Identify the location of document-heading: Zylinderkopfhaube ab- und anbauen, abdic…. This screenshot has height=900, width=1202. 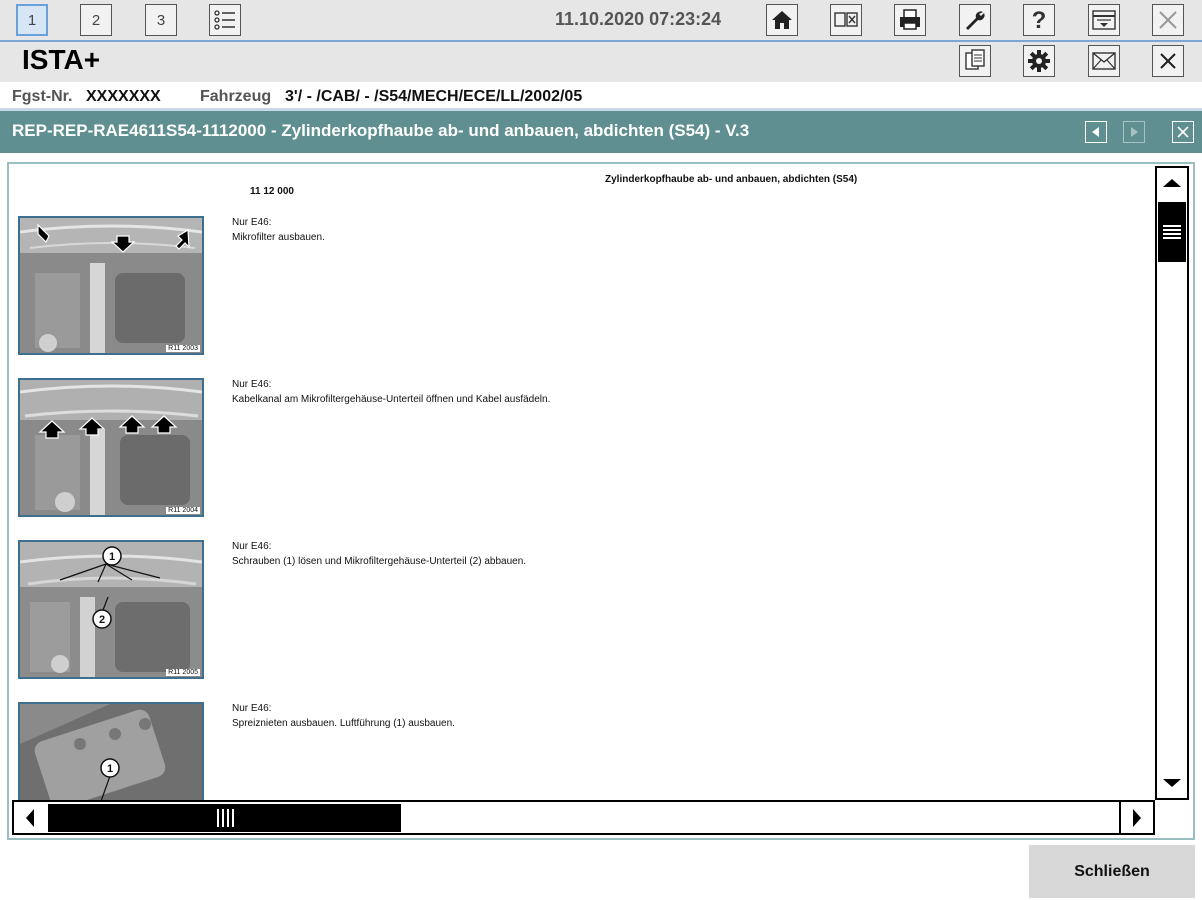
(731, 179).